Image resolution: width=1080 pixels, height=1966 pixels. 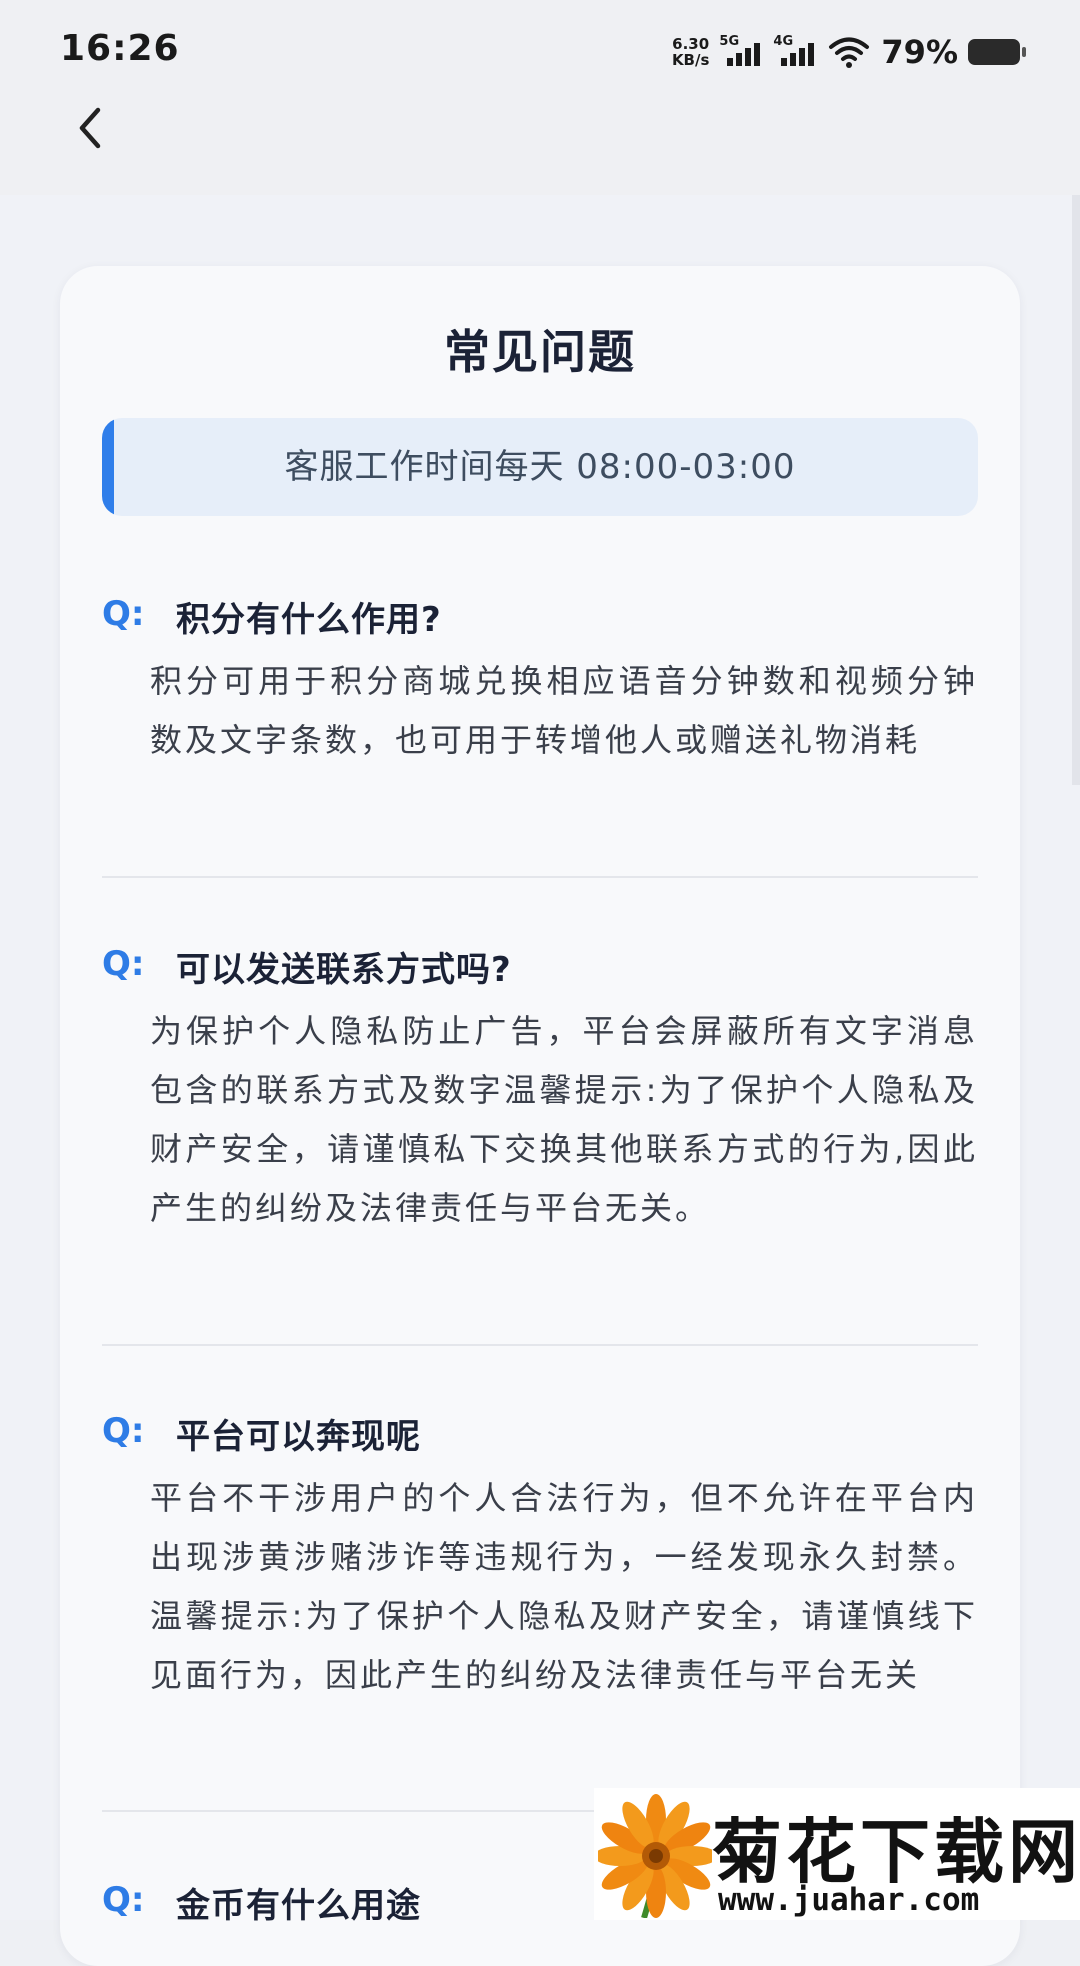 What do you see at coordinates (540, 968) in the screenshot?
I see `faq-question: Q: 可以发送联系方式吗?` at bounding box center [540, 968].